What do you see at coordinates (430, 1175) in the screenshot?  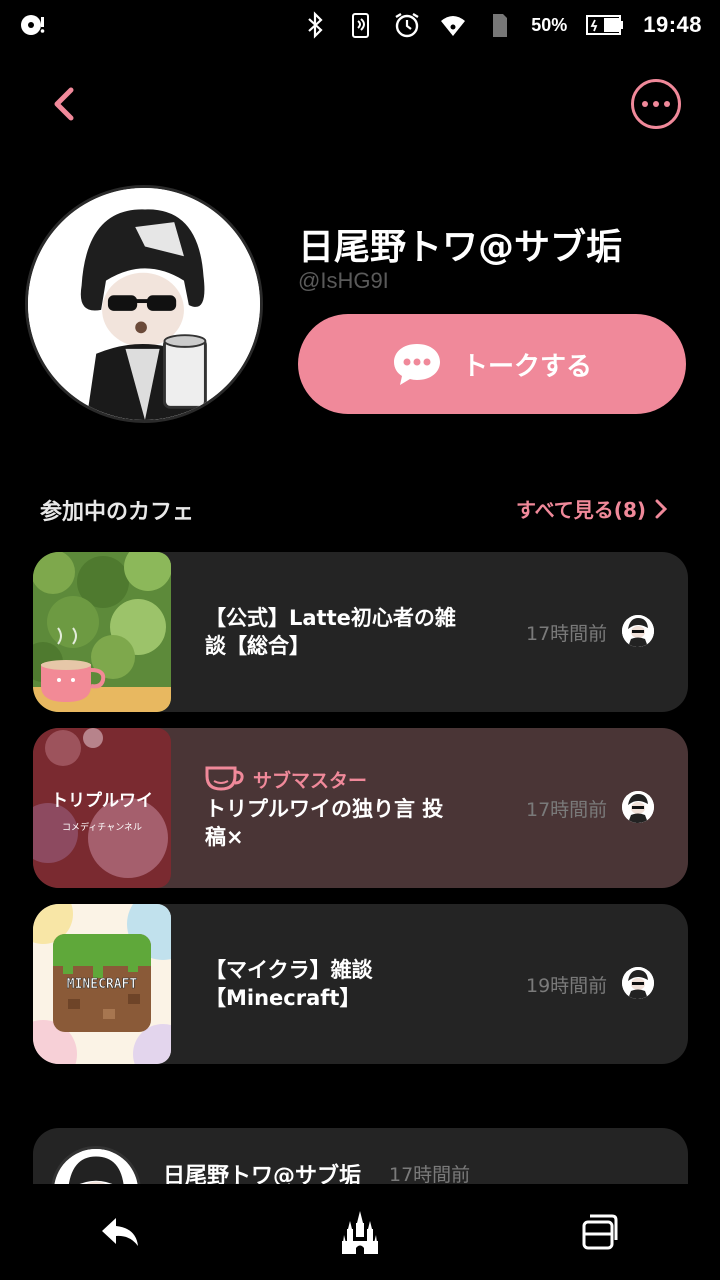 I see `post-time: 17時間前` at bounding box center [430, 1175].